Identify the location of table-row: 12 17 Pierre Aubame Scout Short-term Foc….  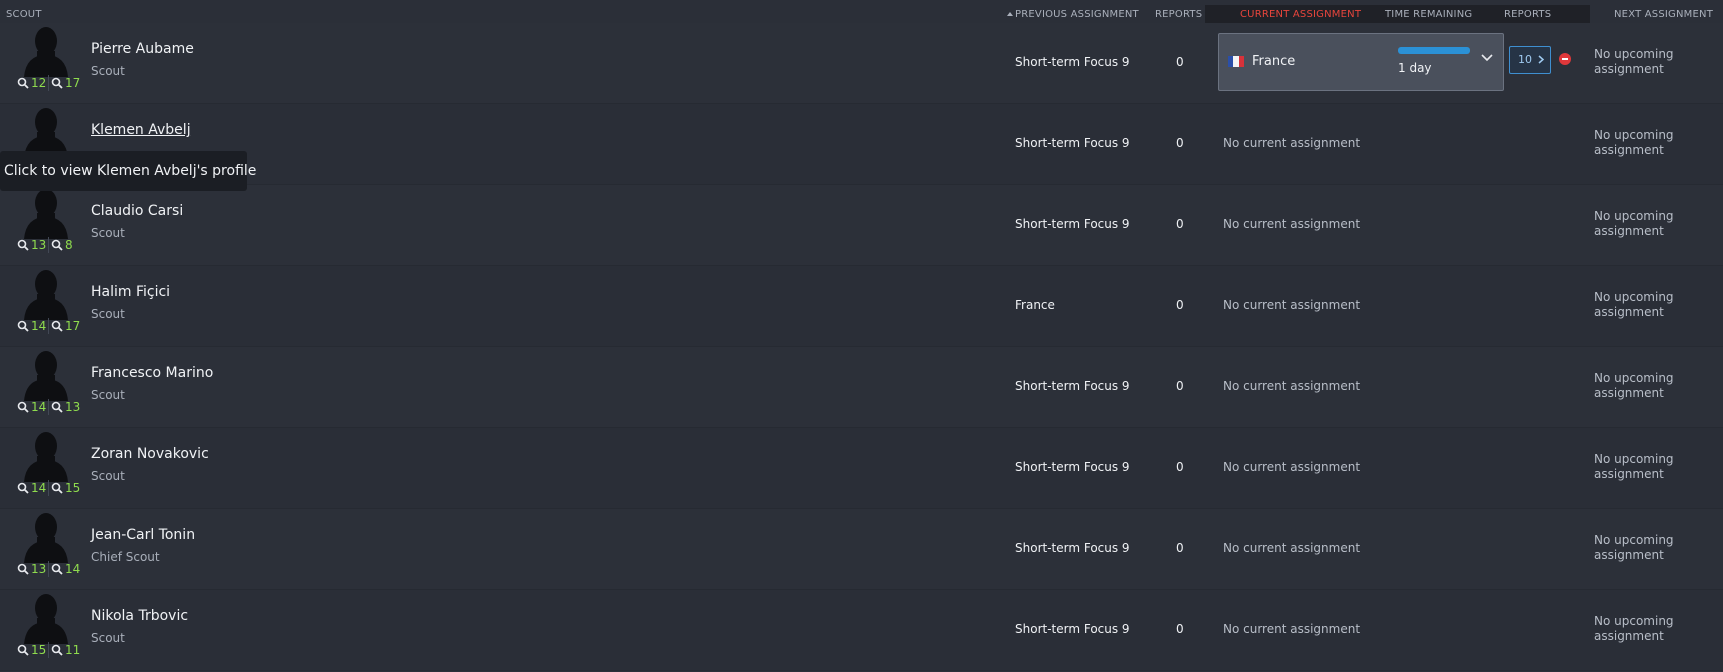
(861, 63).